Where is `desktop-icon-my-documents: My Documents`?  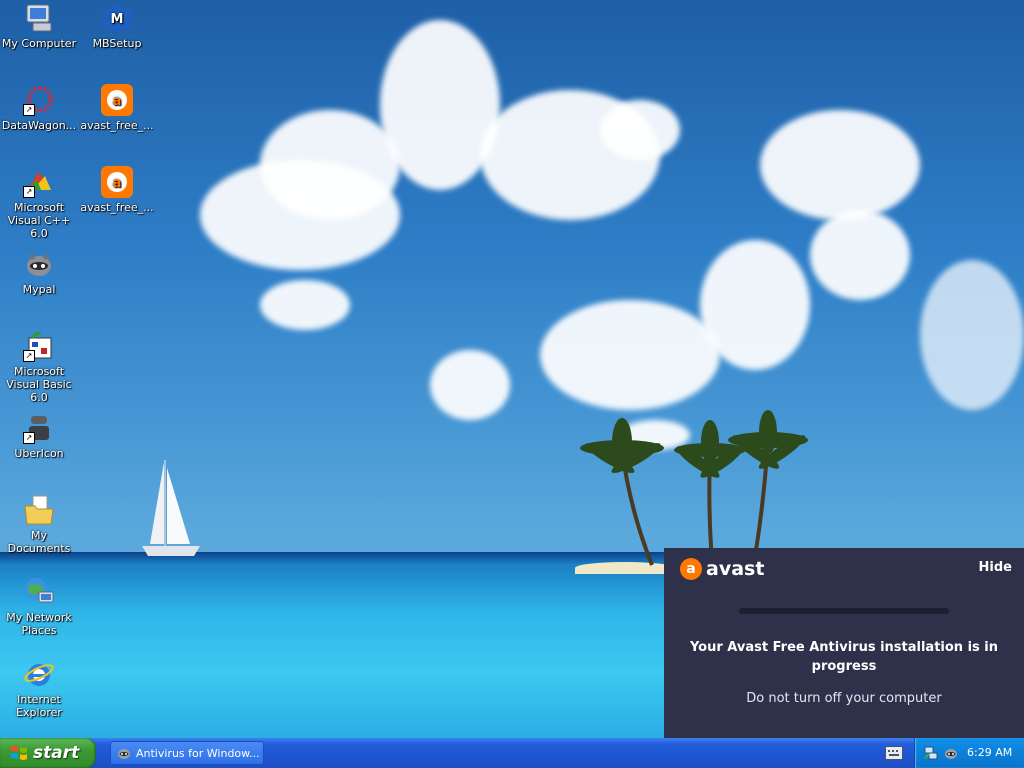 desktop-icon-my-documents: My Documents is located at coordinates (39, 524).